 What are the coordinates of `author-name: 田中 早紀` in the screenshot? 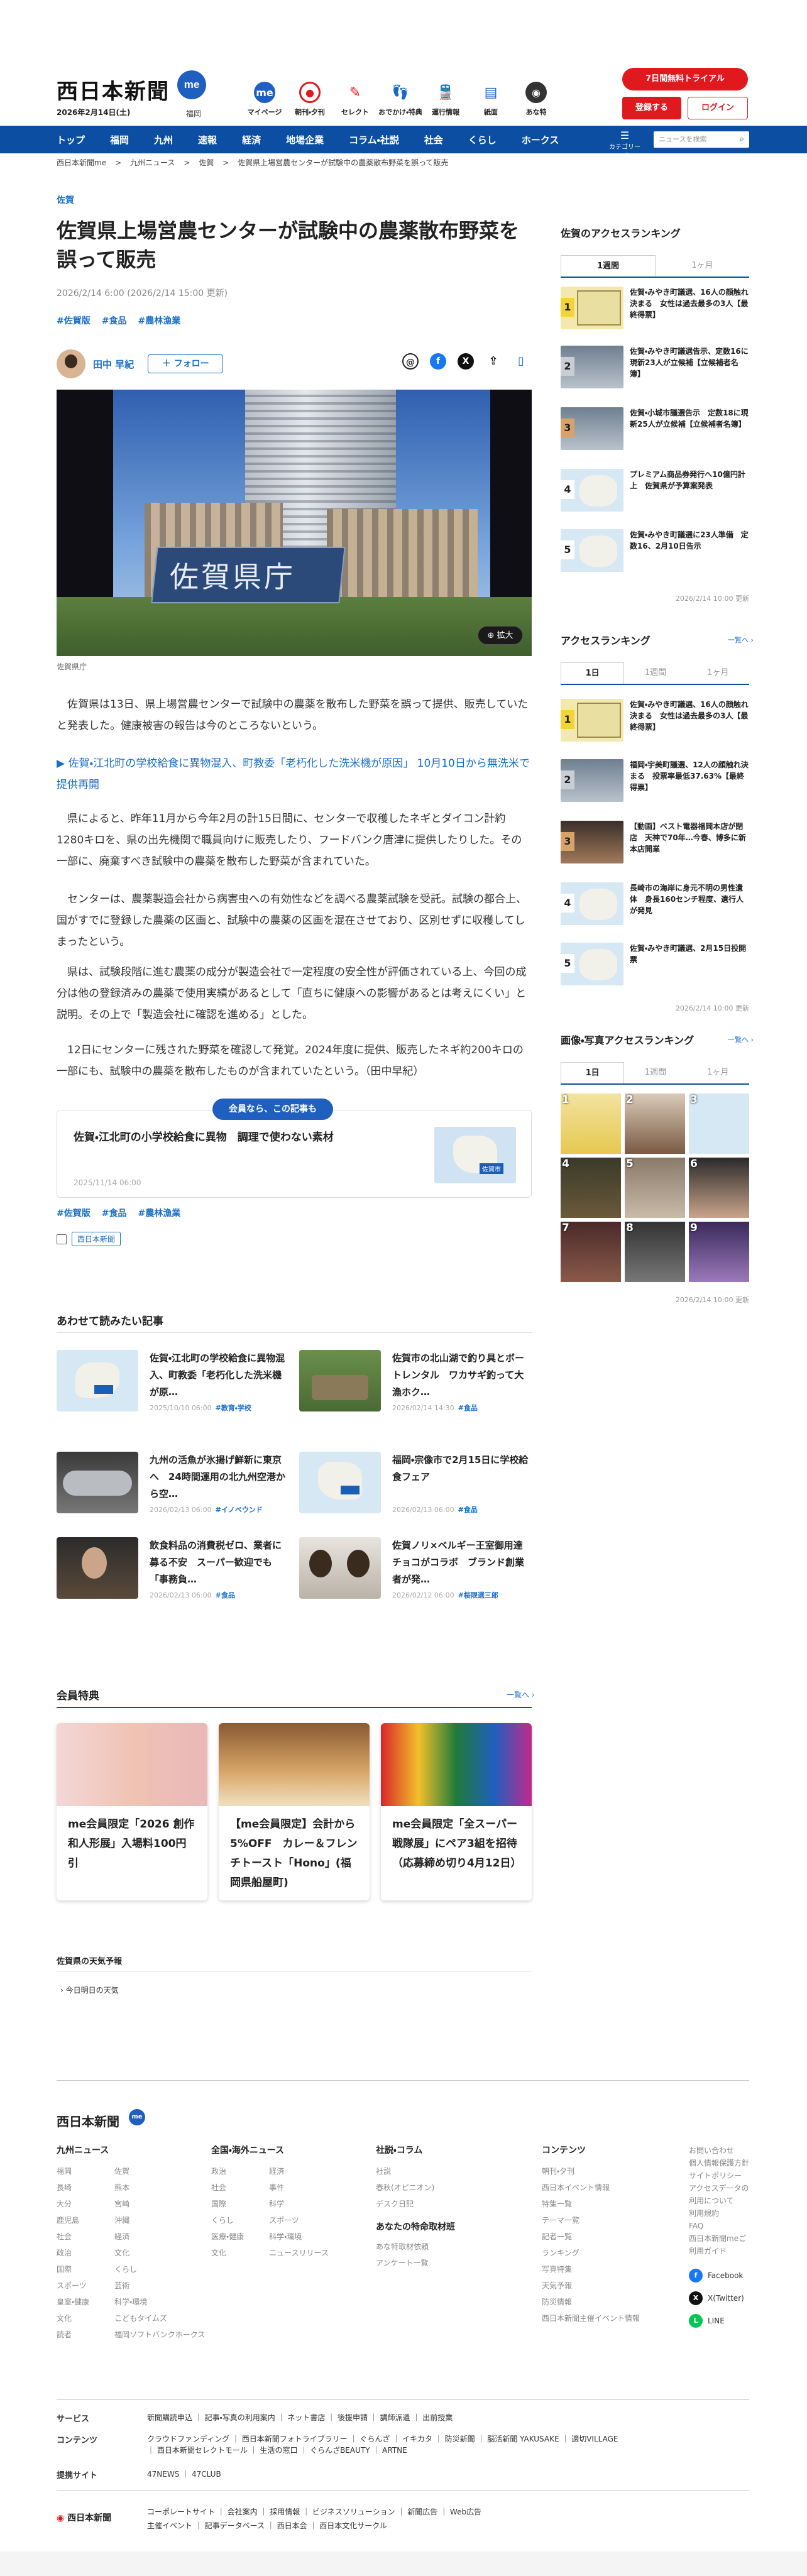 It's located at (113, 364).